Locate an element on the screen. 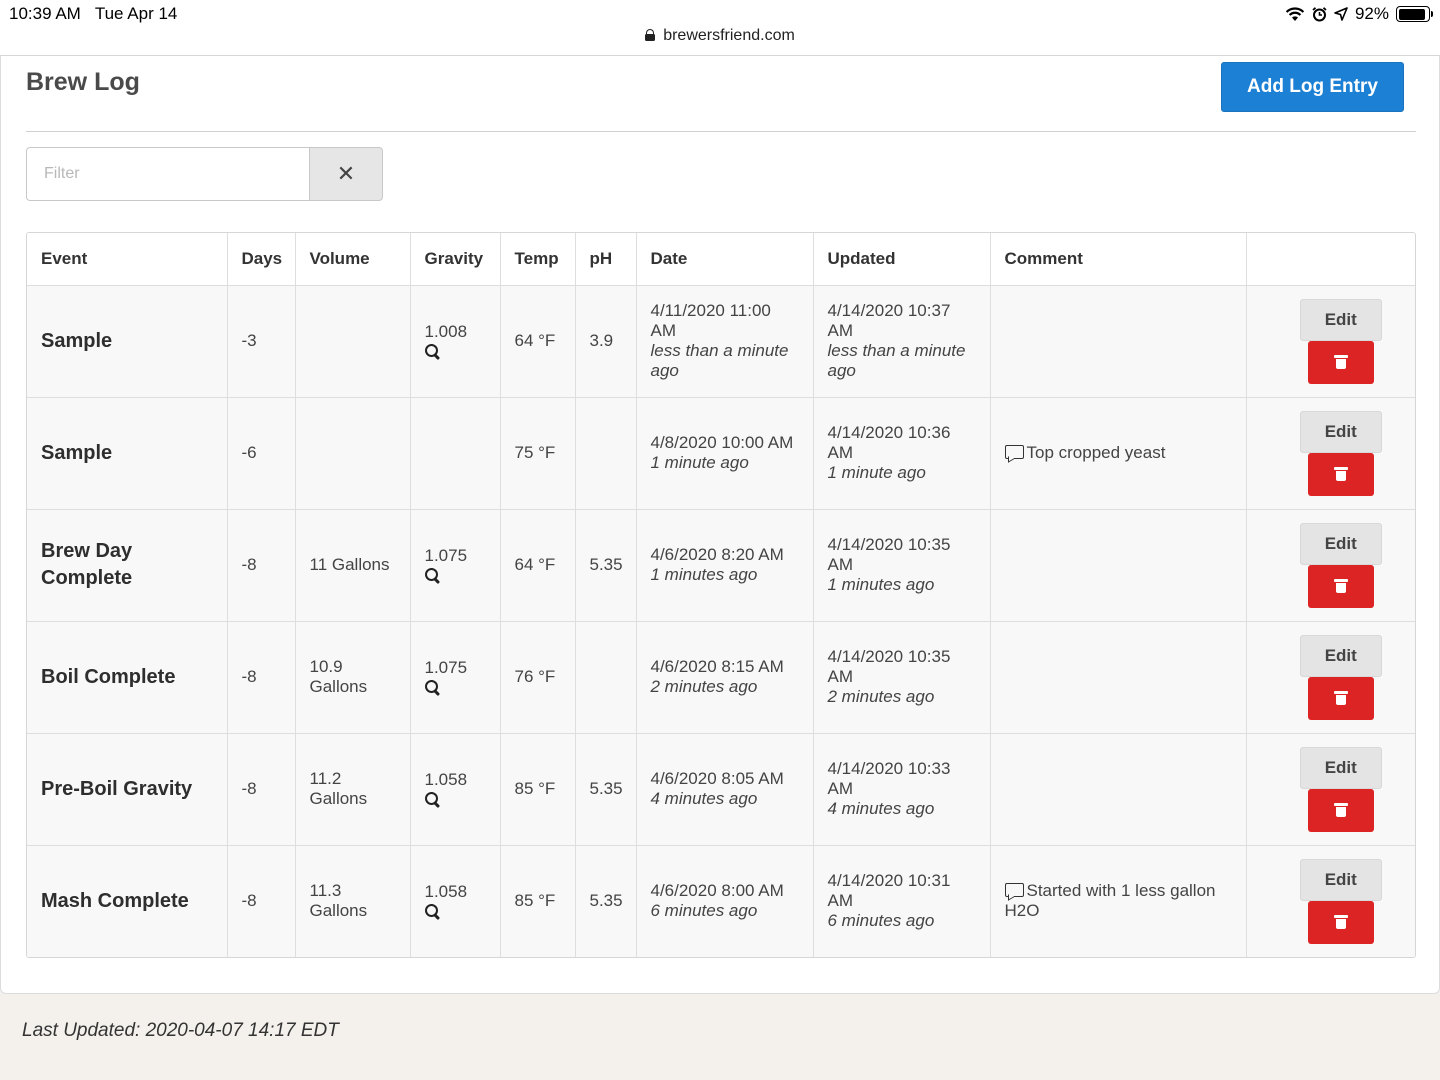  header-volume: Volume is located at coordinates (353, 259).